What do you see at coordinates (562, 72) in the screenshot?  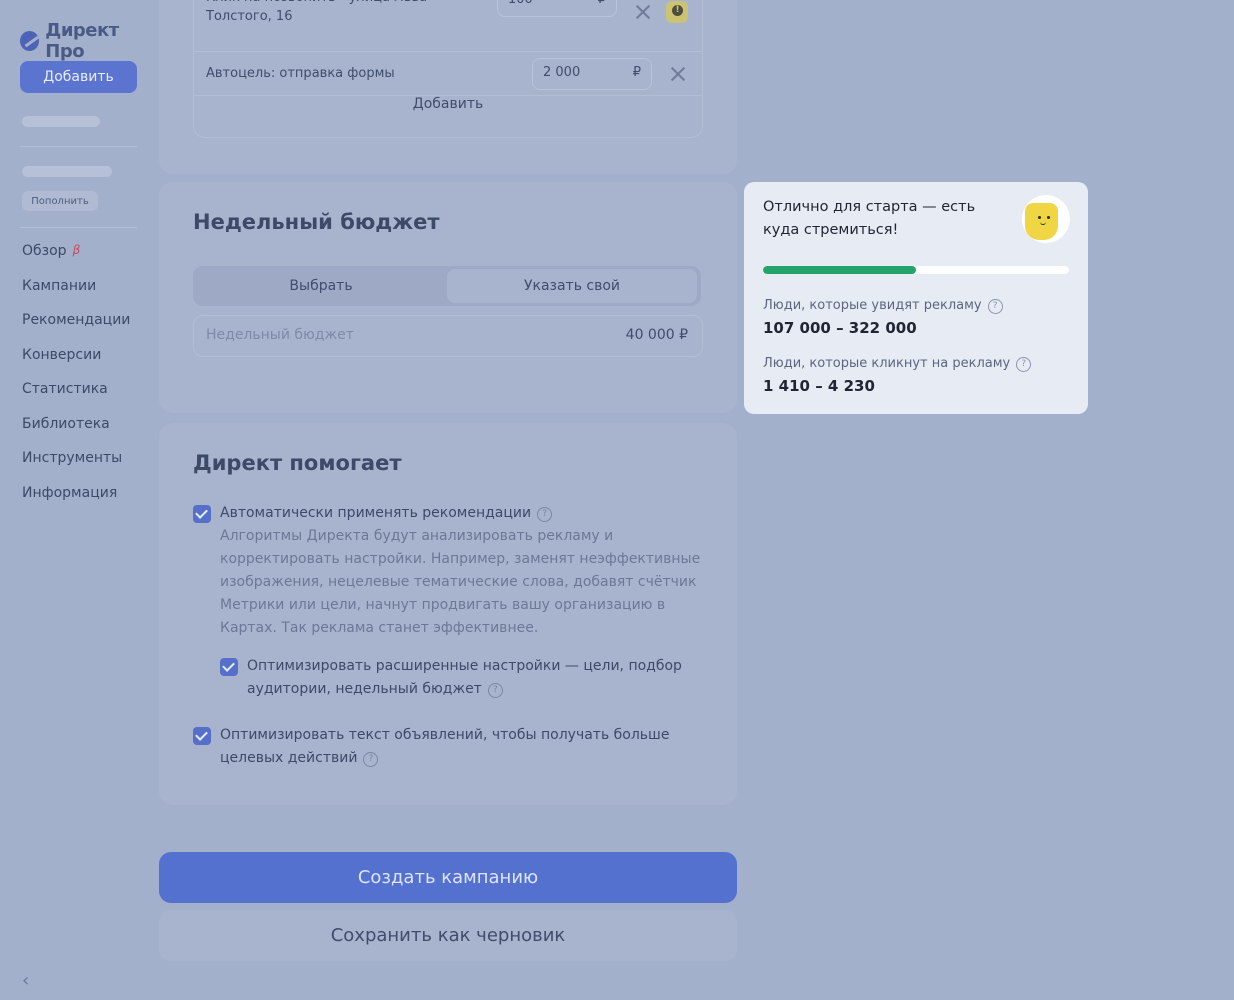 I see `goal-value: 2 000` at bounding box center [562, 72].